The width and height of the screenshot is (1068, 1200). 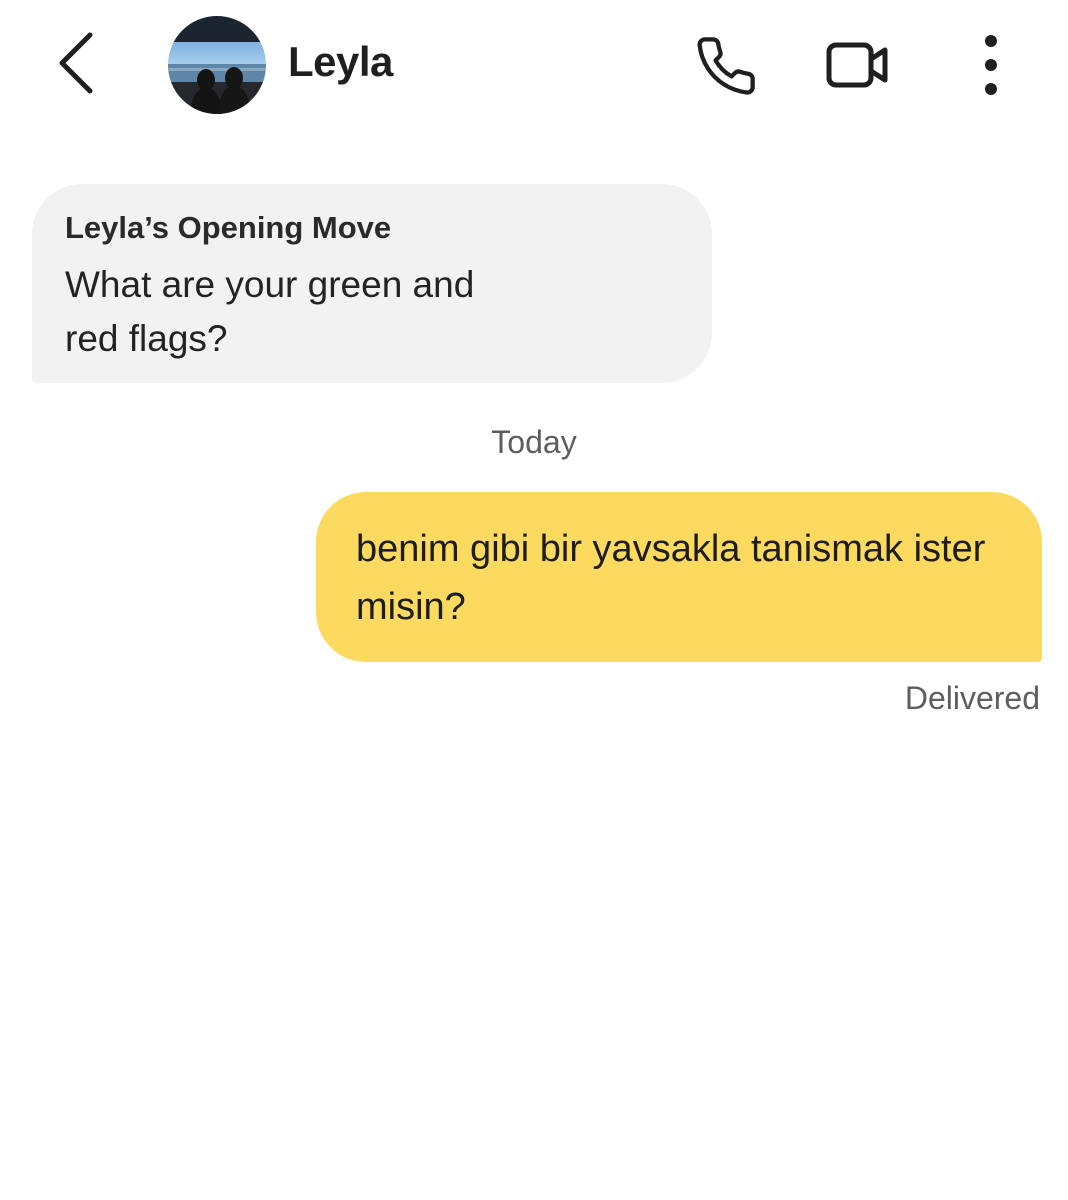 What do you see at coordinates (228, 227) in the screenshot?
I see `opening-move-title: Leyla’s Opening Move` at bounding box center [228, 227].